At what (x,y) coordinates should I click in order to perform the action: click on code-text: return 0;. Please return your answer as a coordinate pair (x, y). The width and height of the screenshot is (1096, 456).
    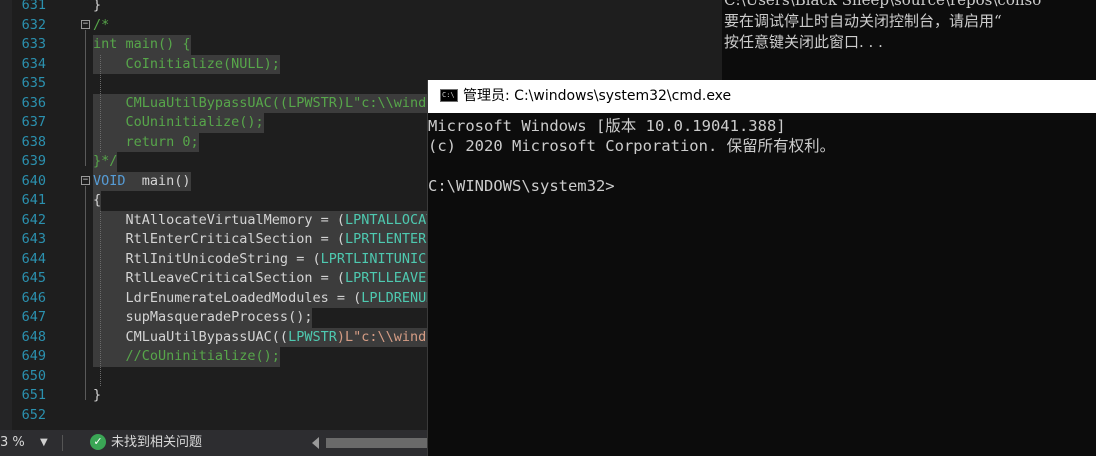
    Looking at the image, I should click on (146, 142).